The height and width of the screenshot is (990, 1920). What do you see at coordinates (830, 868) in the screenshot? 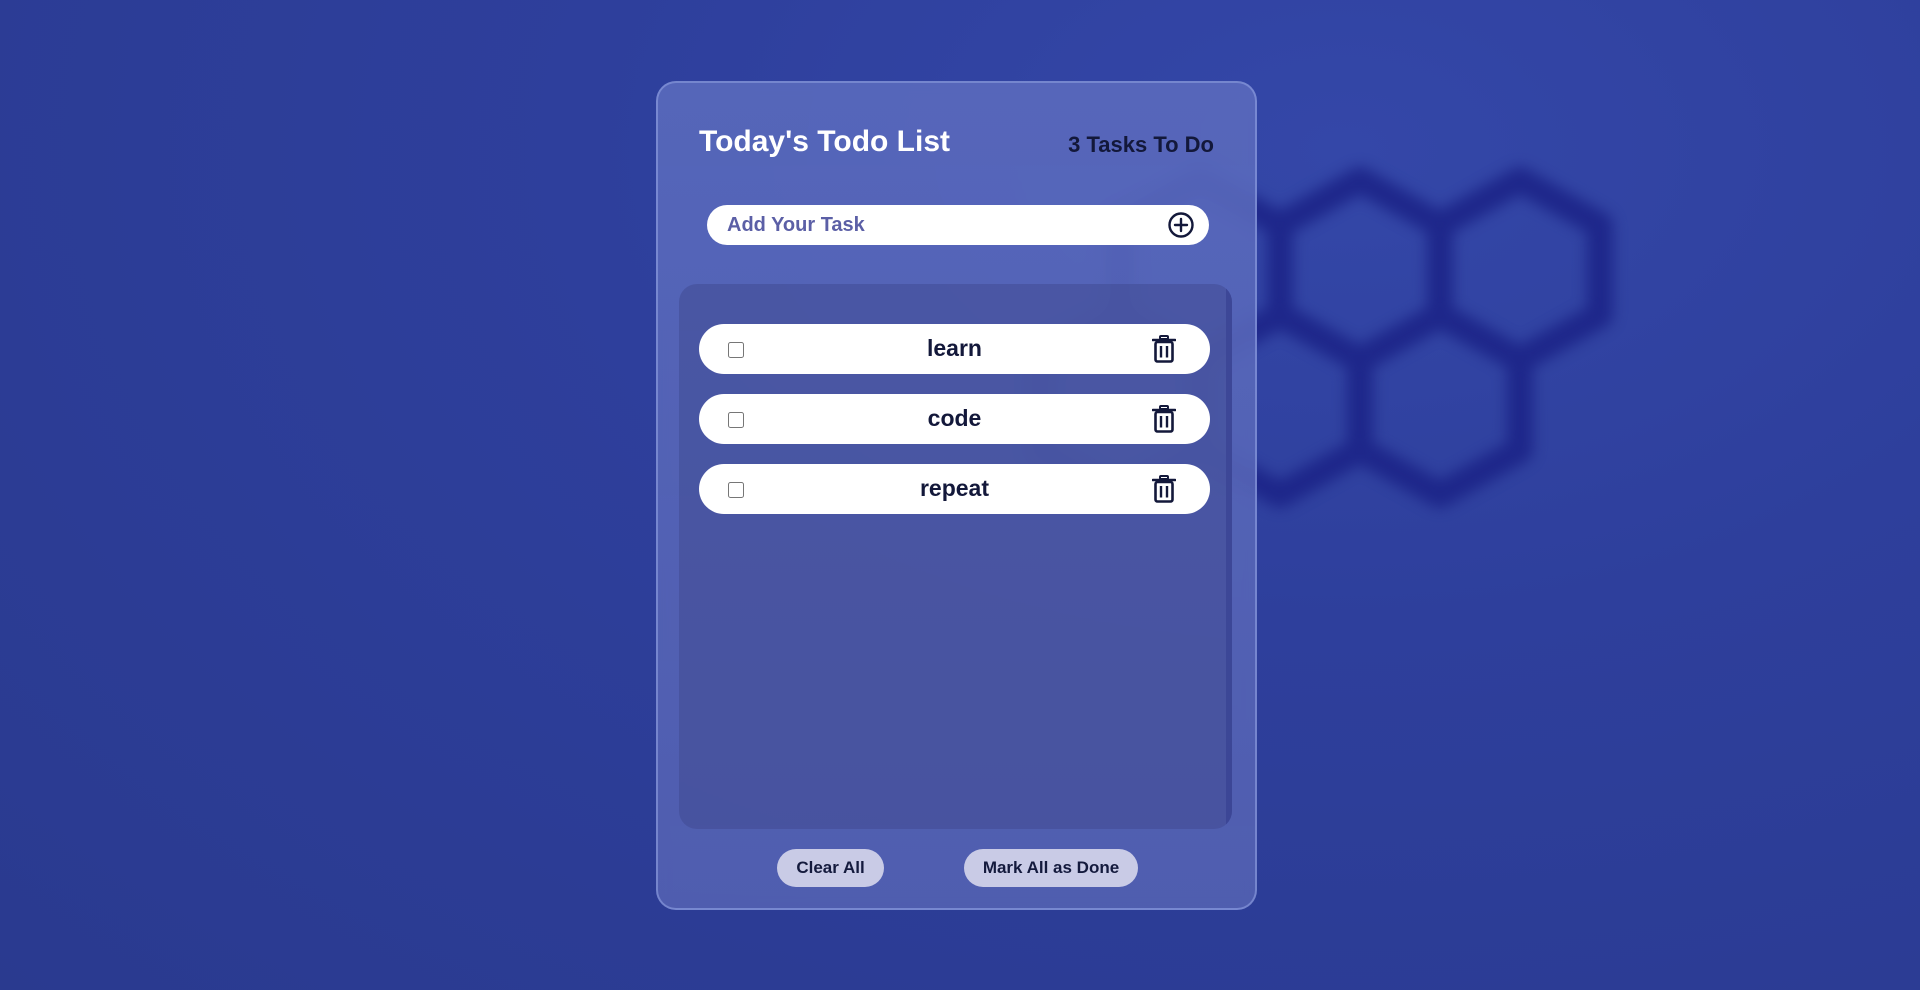
I see `clear-all-button: Clear All` at bounding box center [830, 868].